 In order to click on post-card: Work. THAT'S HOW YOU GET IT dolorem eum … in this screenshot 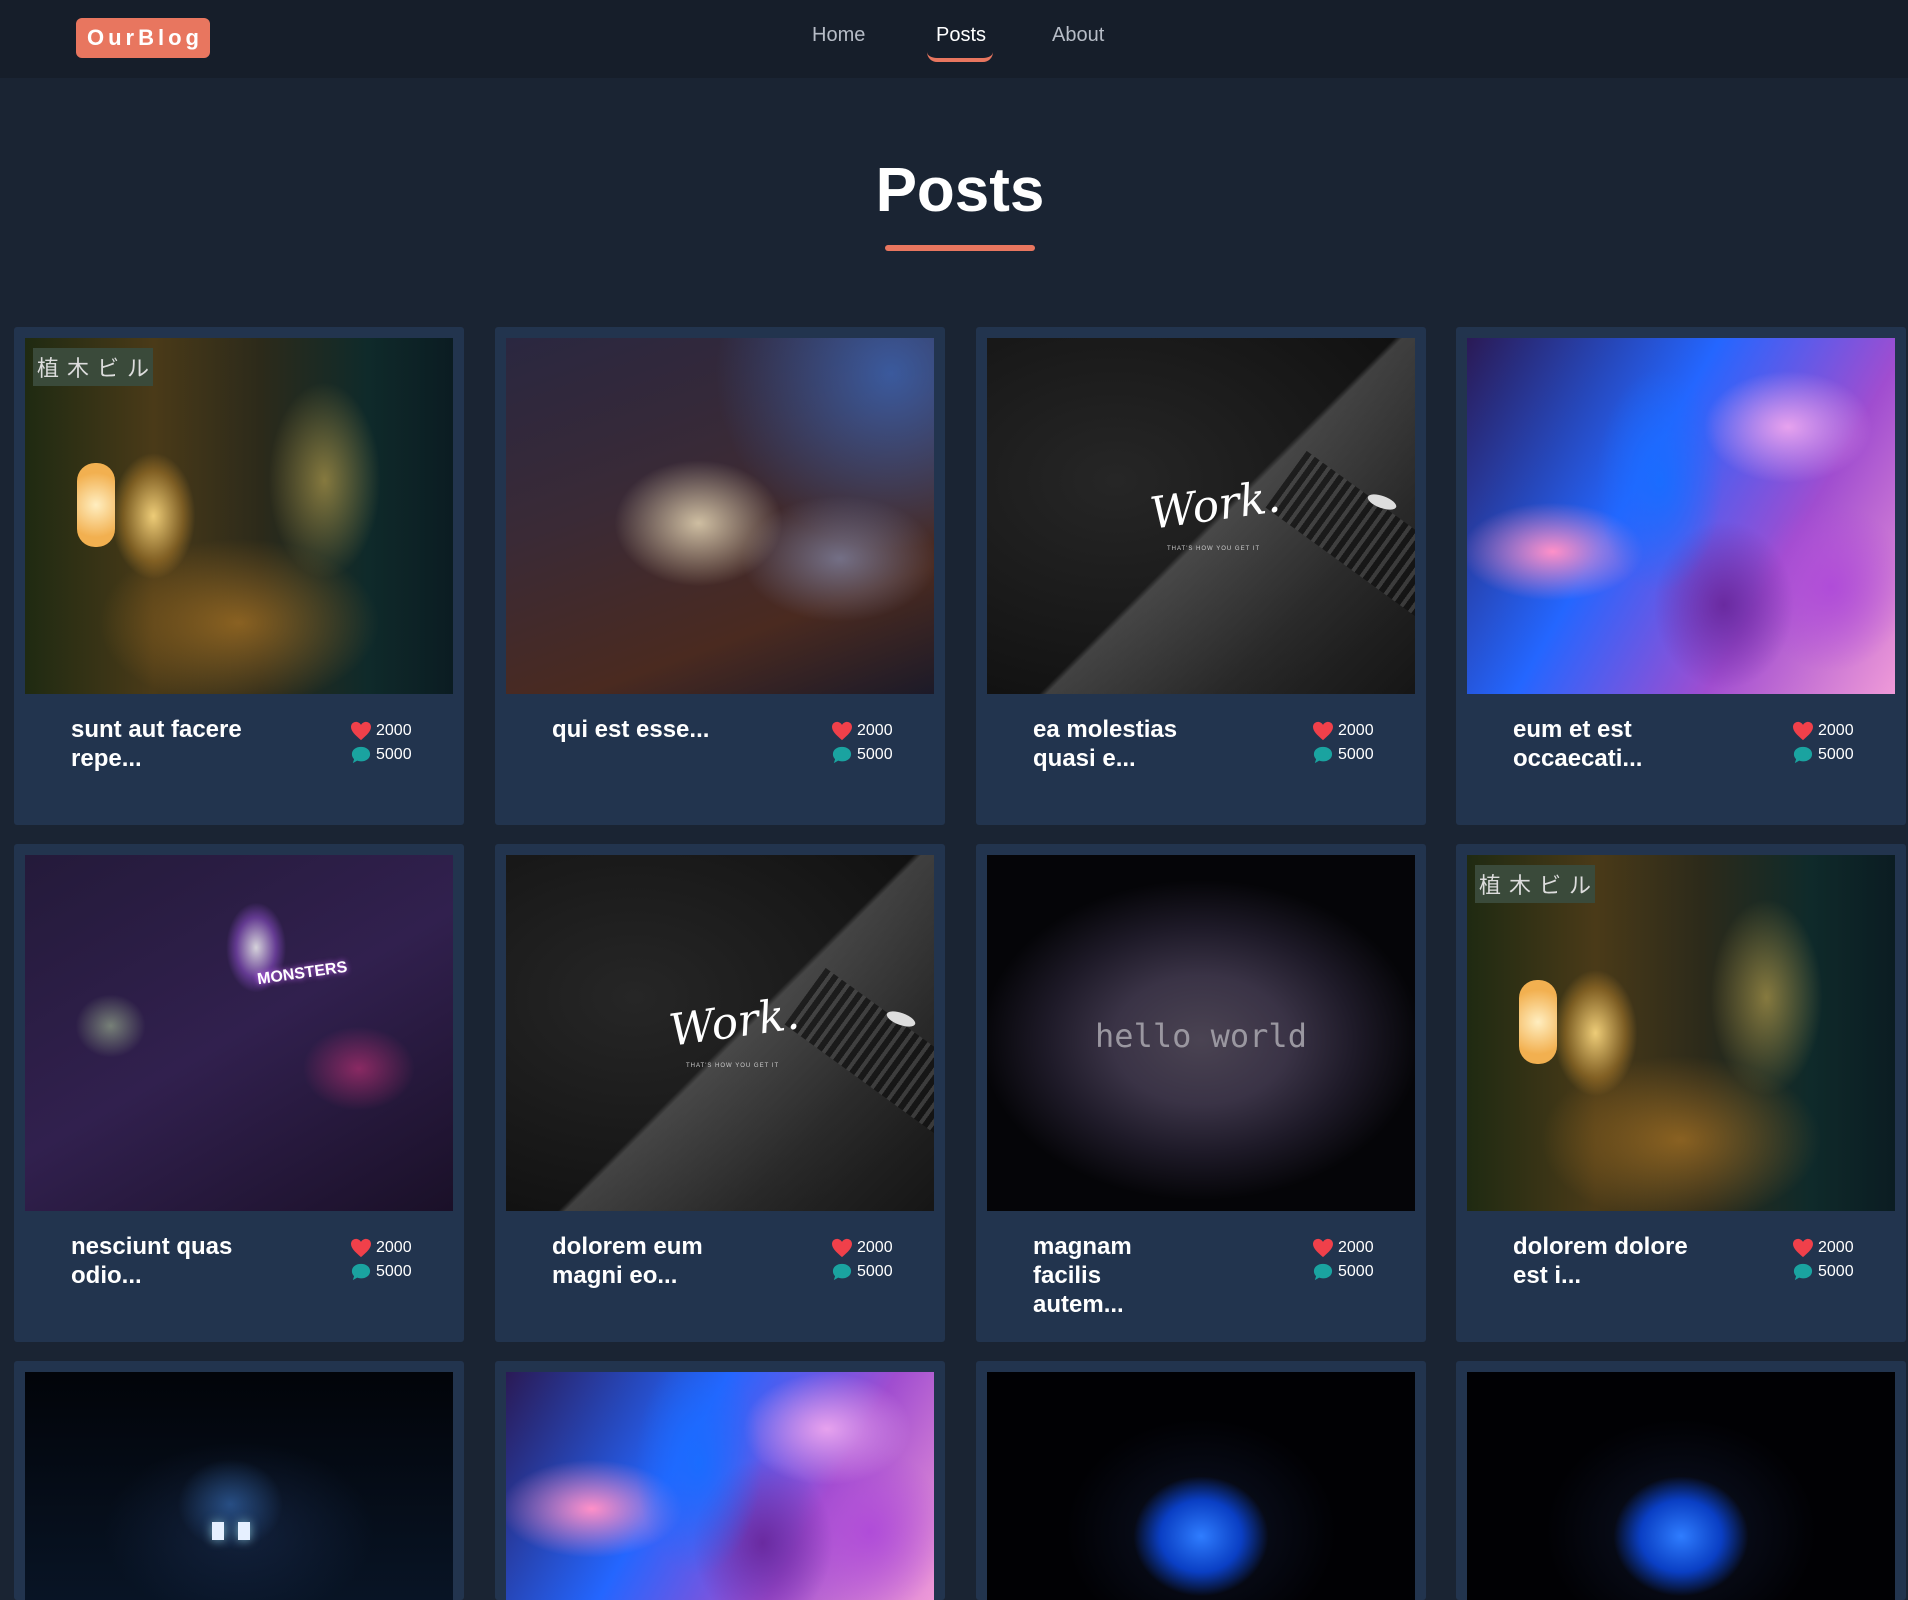, I will do `click(720, 1093)`.